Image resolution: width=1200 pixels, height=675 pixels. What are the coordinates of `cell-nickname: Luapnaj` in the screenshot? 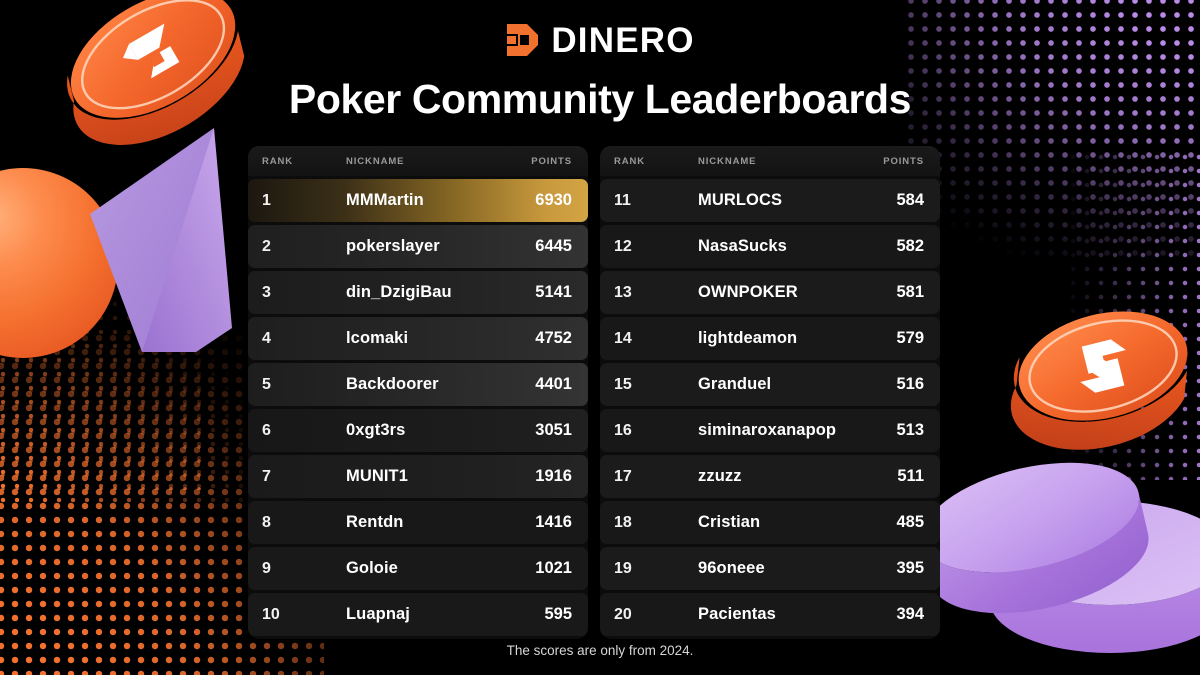 It's located at (378, 614).